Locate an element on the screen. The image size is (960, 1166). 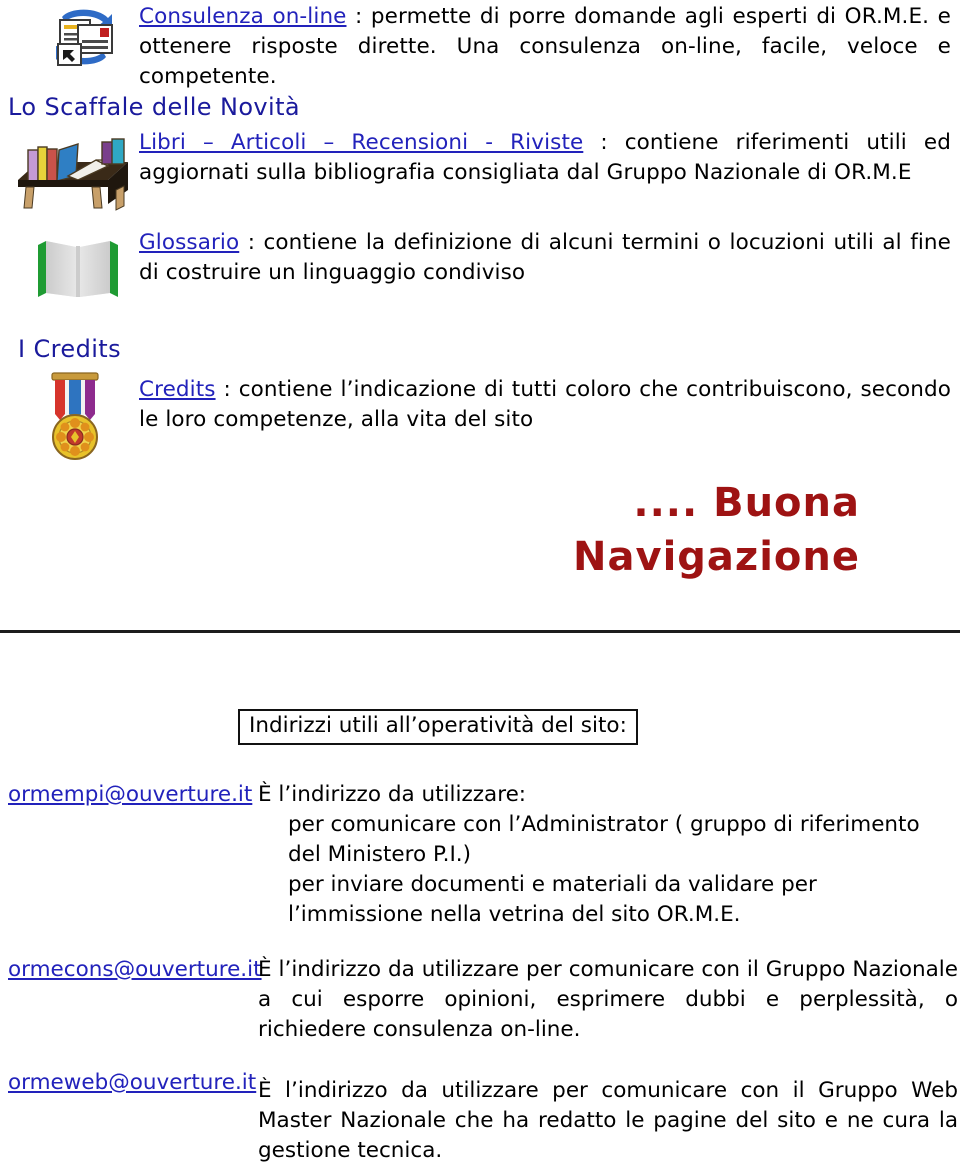
horizontal-divider is located at coordinates (480, 631).